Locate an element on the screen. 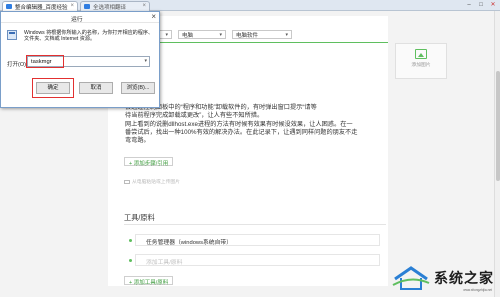  watermark-logo: 系统之家 www.xitongzhijia.net is located at coordinates (442, 278).